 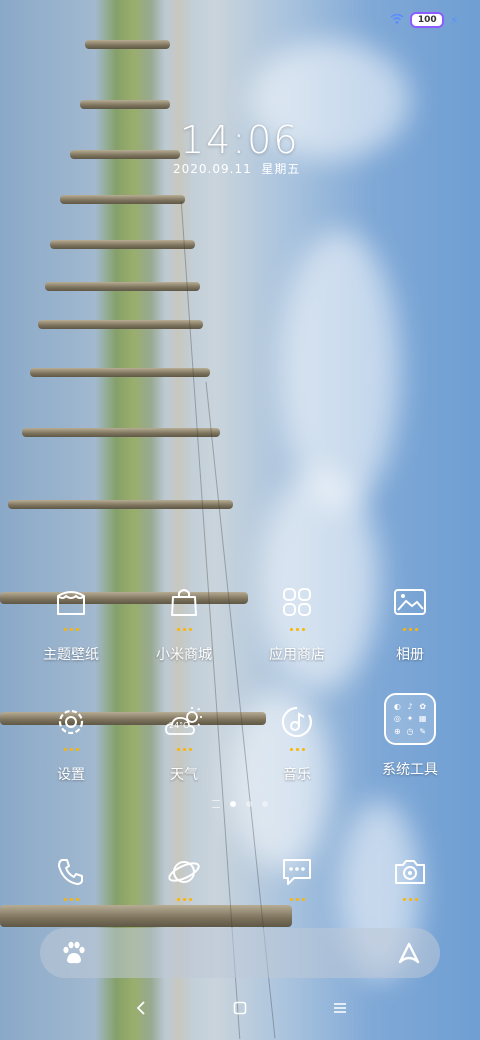 I want to click on gallery-icon, so click(x=410, y=602).